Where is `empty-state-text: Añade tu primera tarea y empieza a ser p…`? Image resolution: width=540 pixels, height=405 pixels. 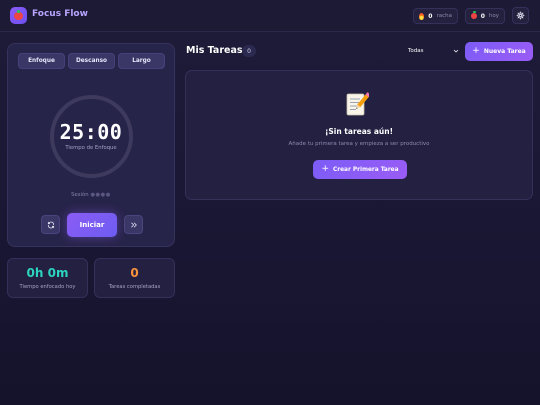
empty-state-text: Añade tu primera tarea y empieza a ser p… is located at coordinates (359, 144).